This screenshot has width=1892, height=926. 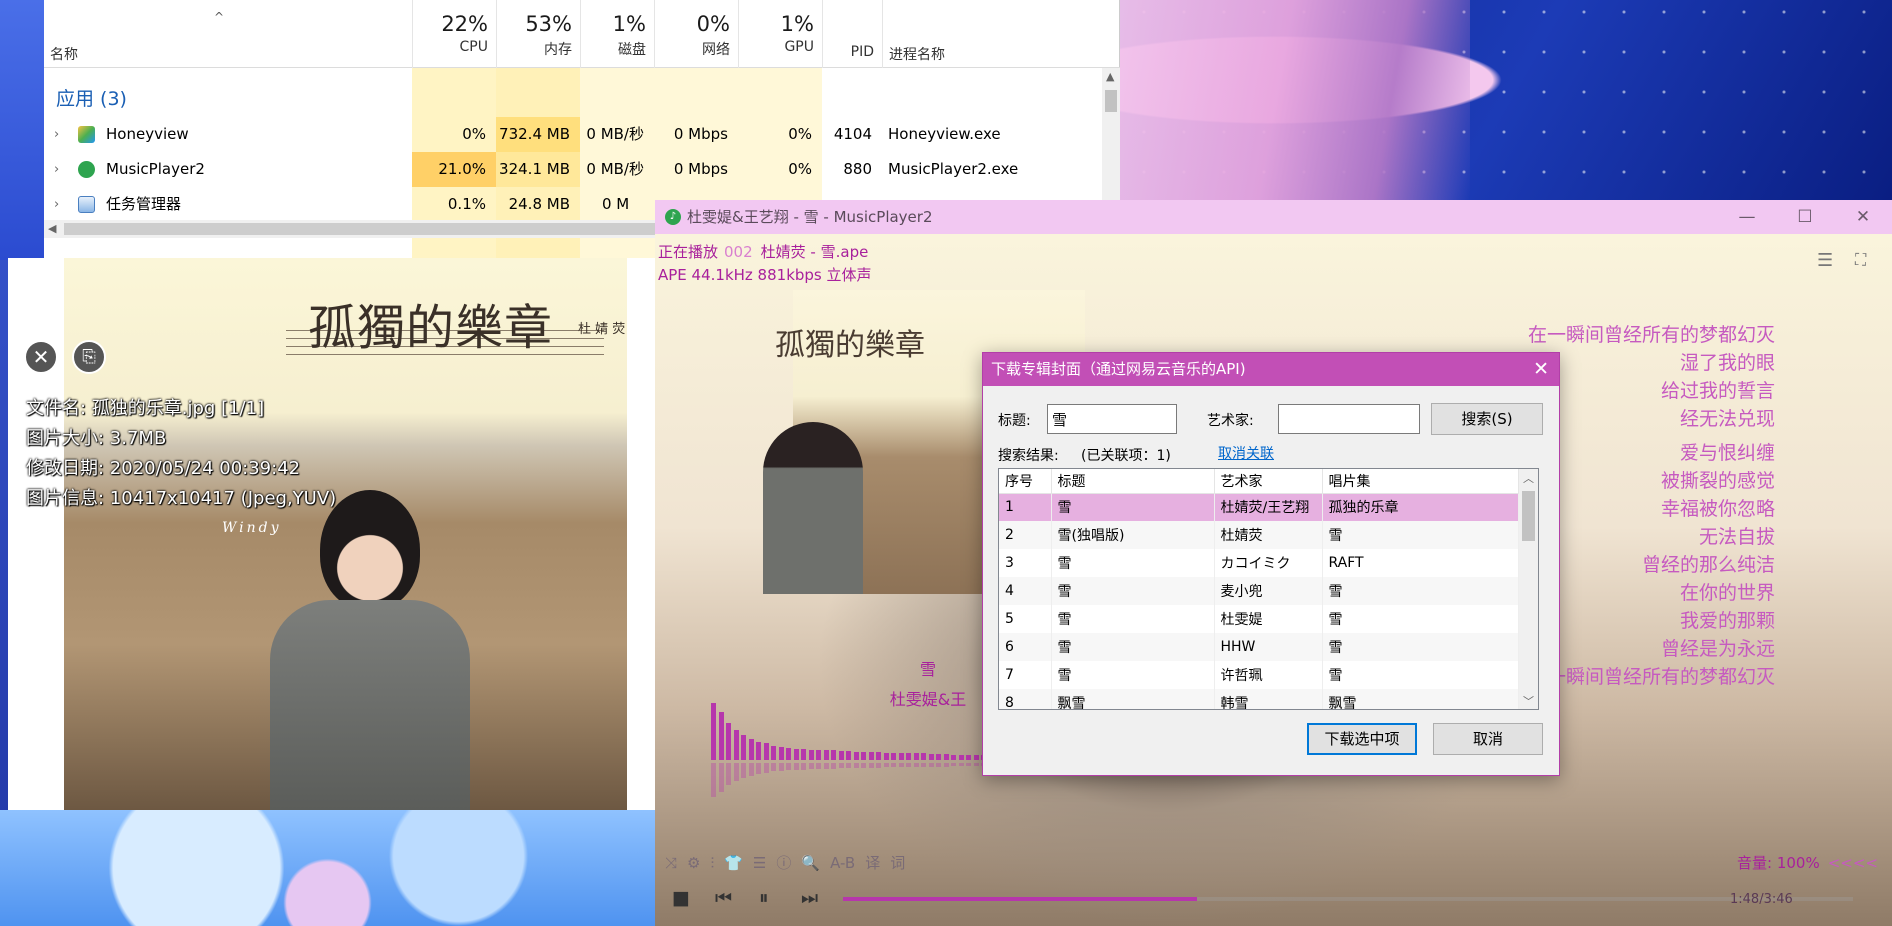 I want to click on maximize-button: ☐, so click(x=1805, y=217).